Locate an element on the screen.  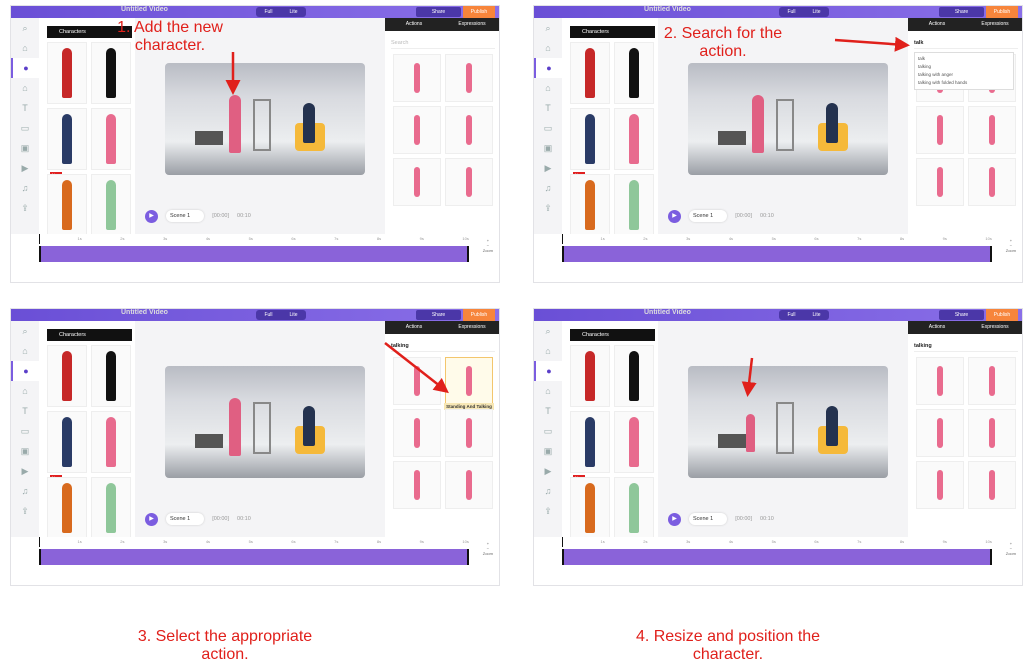
action-search-input: Search is located at coordinates (443, 43).